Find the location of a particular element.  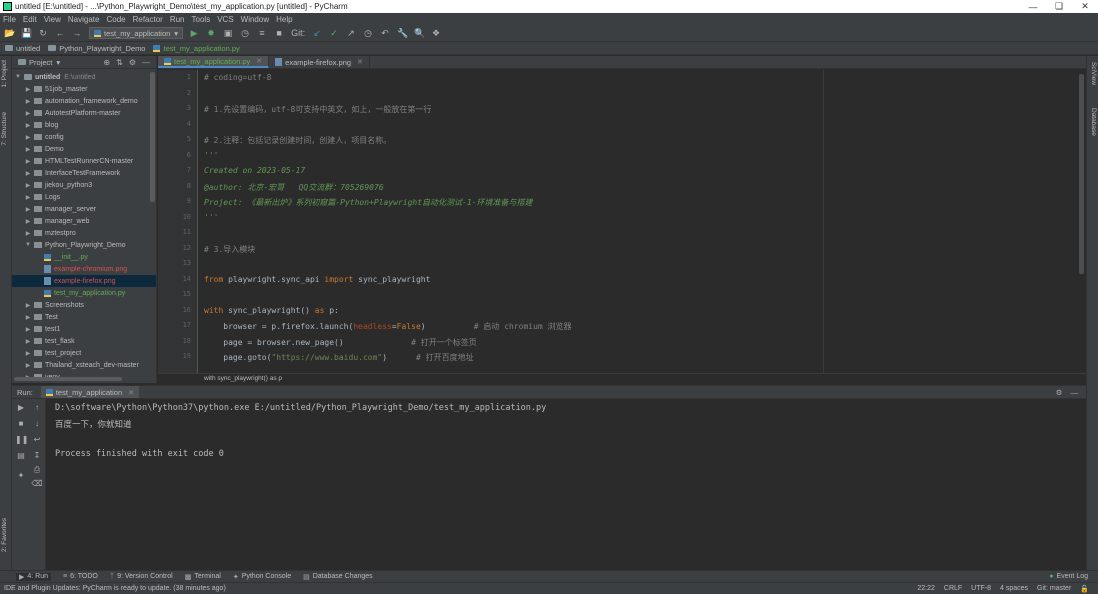

tool-tab-database-changes: ▤ Database Changes is located at coordinates (338, 577).